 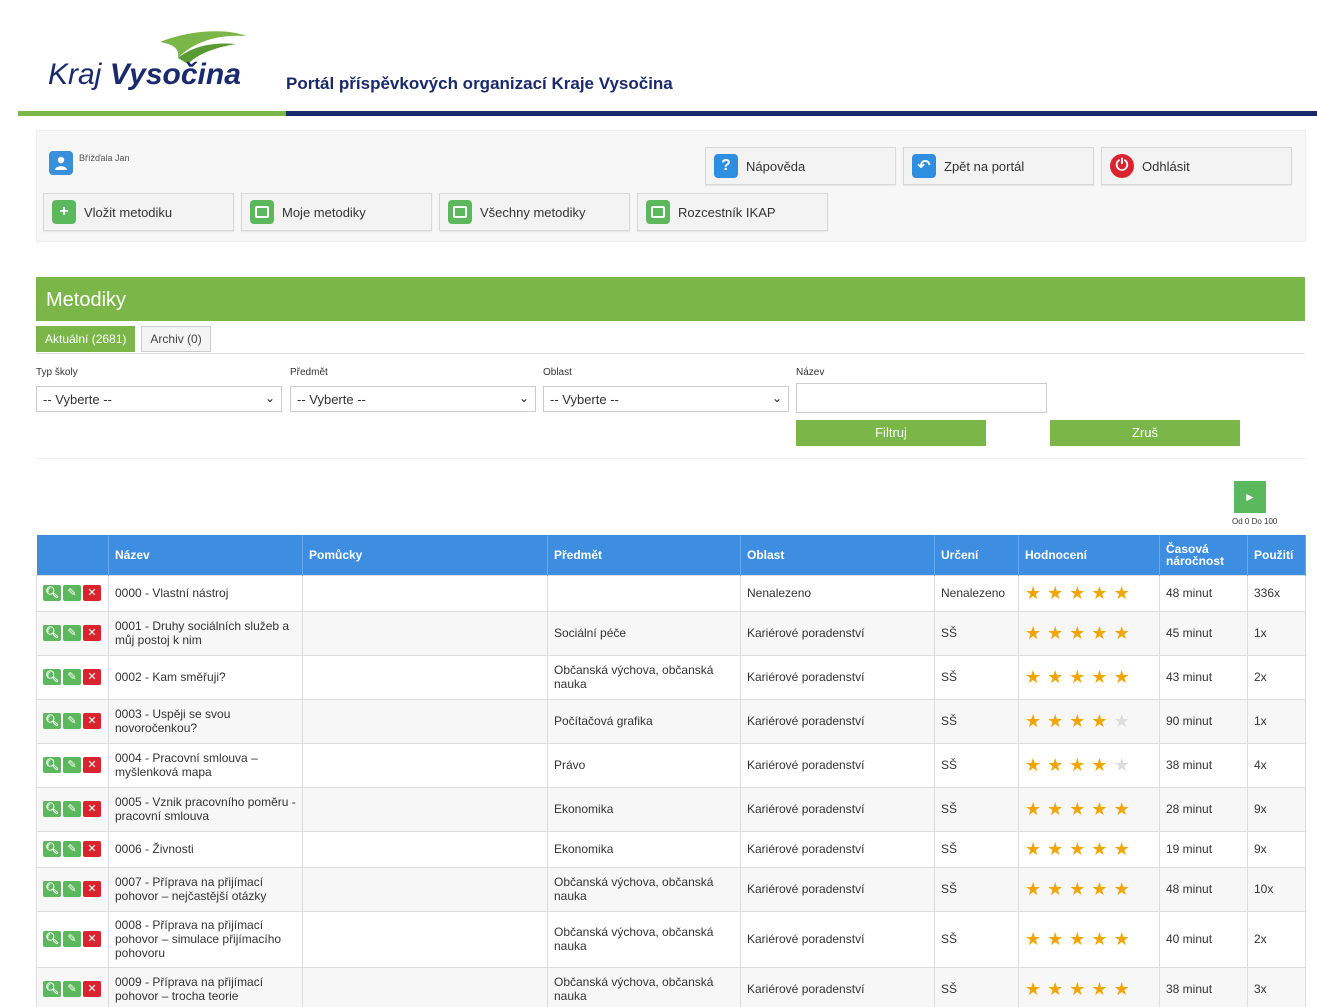 I want to click on next-page-button: ►, so click(x=1250, y=497).